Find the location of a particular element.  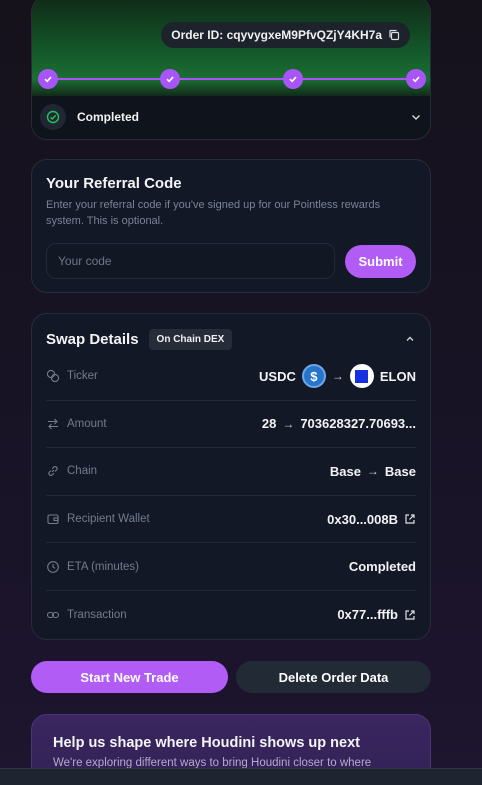

coins-icon is located at coordinates (53, 376).